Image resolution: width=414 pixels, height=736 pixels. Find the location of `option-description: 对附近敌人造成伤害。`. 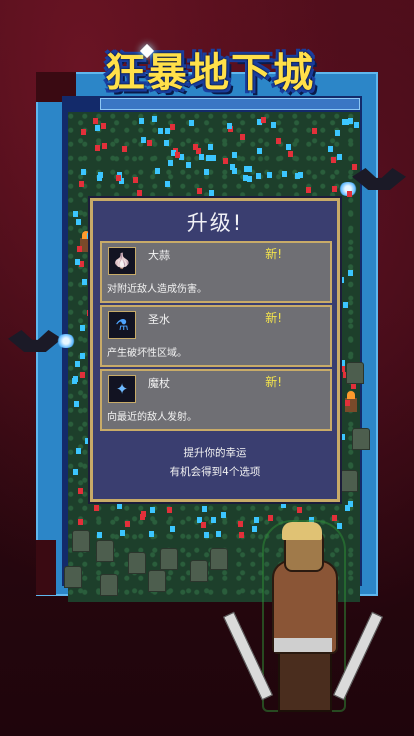

option-description: 对附近敌人造成伤害。 is located at coordinates (157, 289).